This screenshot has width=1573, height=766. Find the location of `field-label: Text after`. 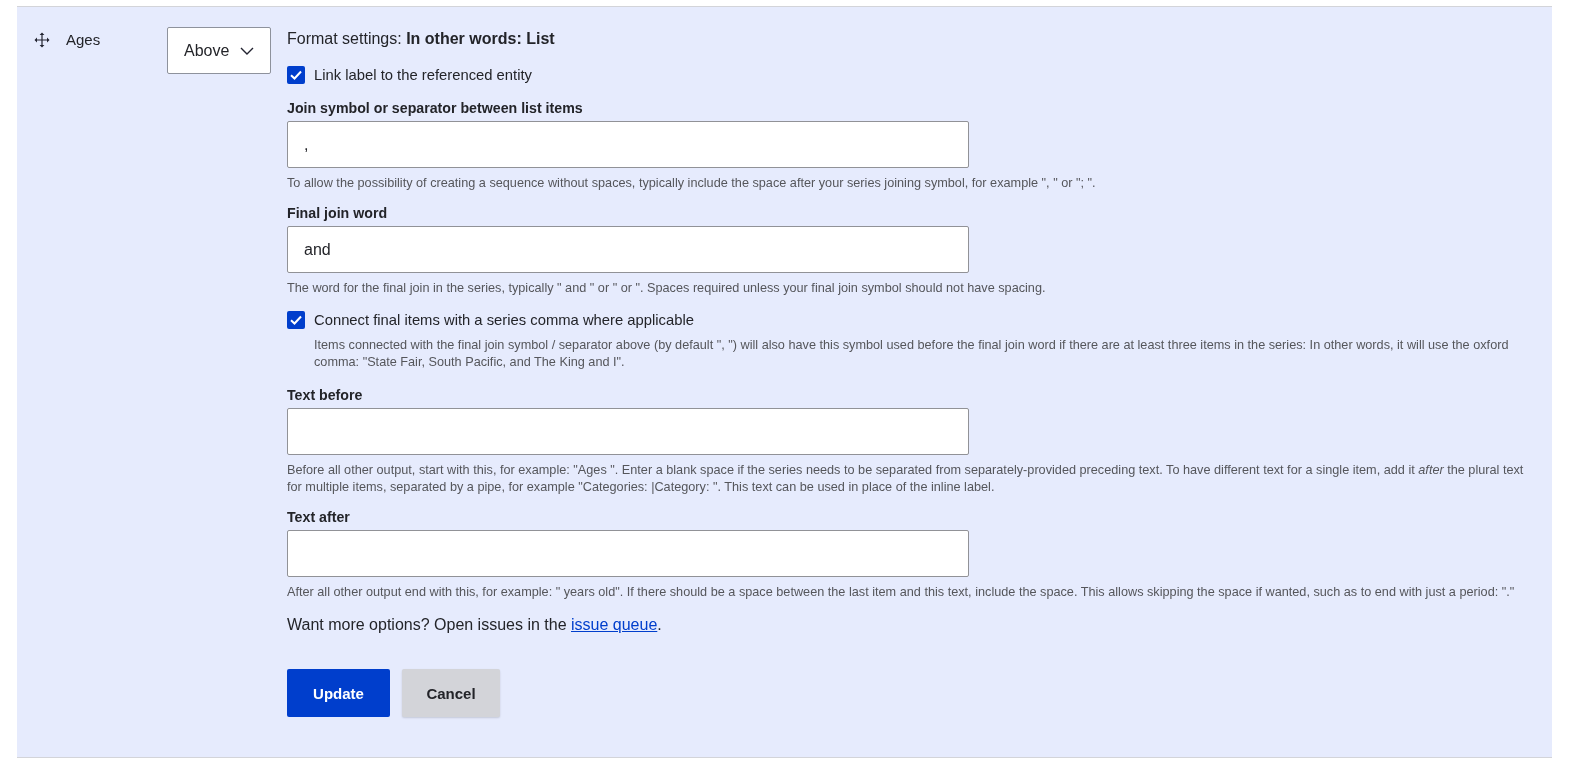

field-label: Text after is located at coordinates (319, 517).